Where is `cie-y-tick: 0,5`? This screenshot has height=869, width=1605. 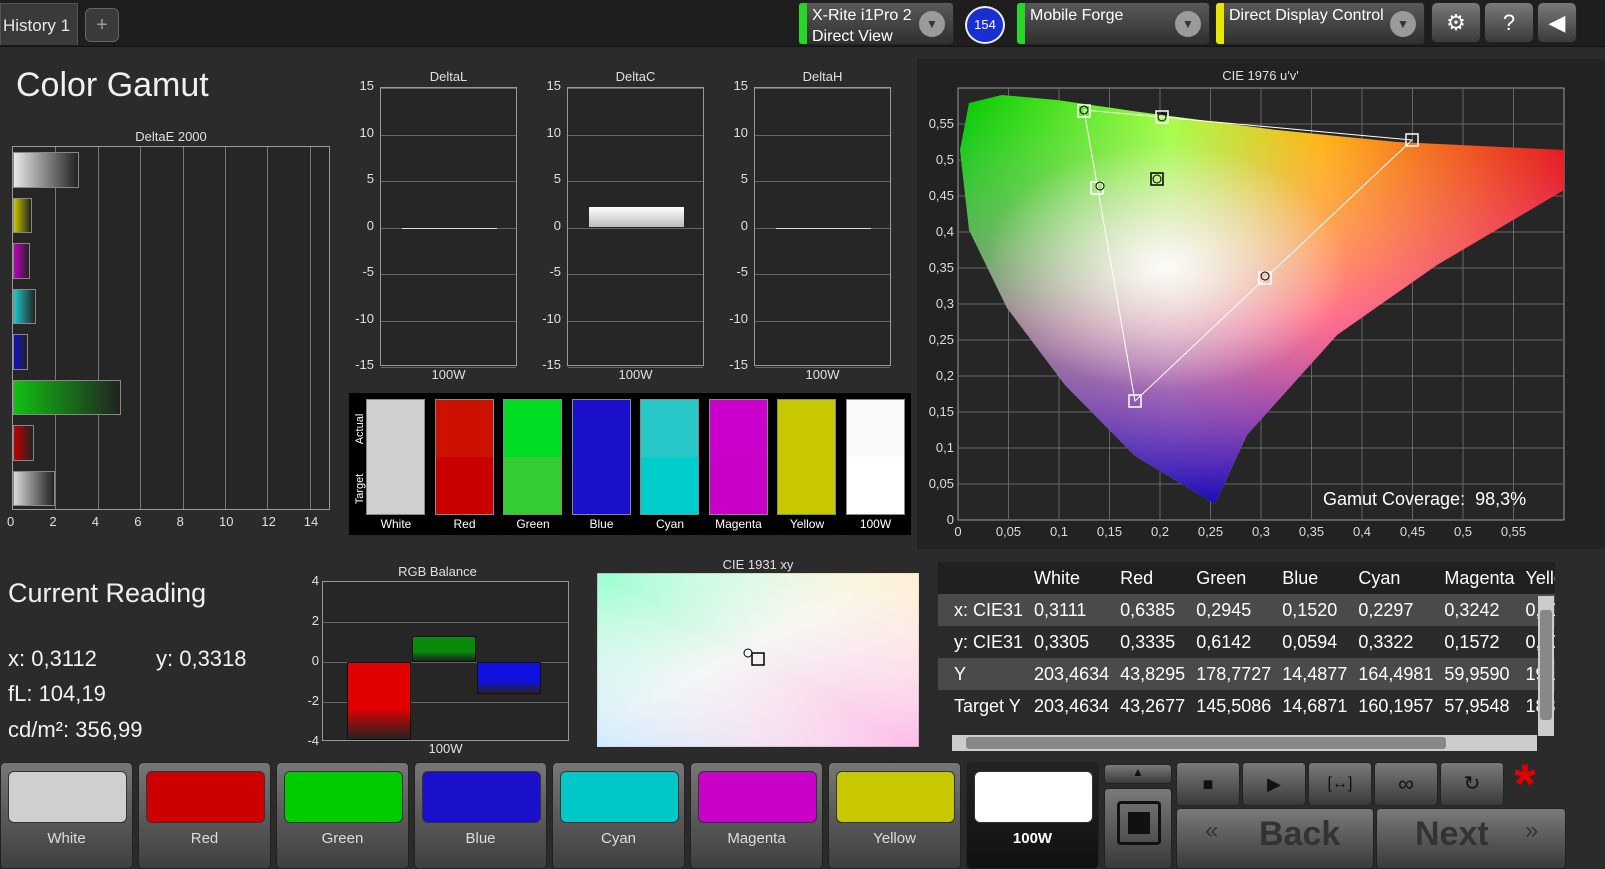 cie-y-tick: 0,5 is located at coordinates (945, 159).